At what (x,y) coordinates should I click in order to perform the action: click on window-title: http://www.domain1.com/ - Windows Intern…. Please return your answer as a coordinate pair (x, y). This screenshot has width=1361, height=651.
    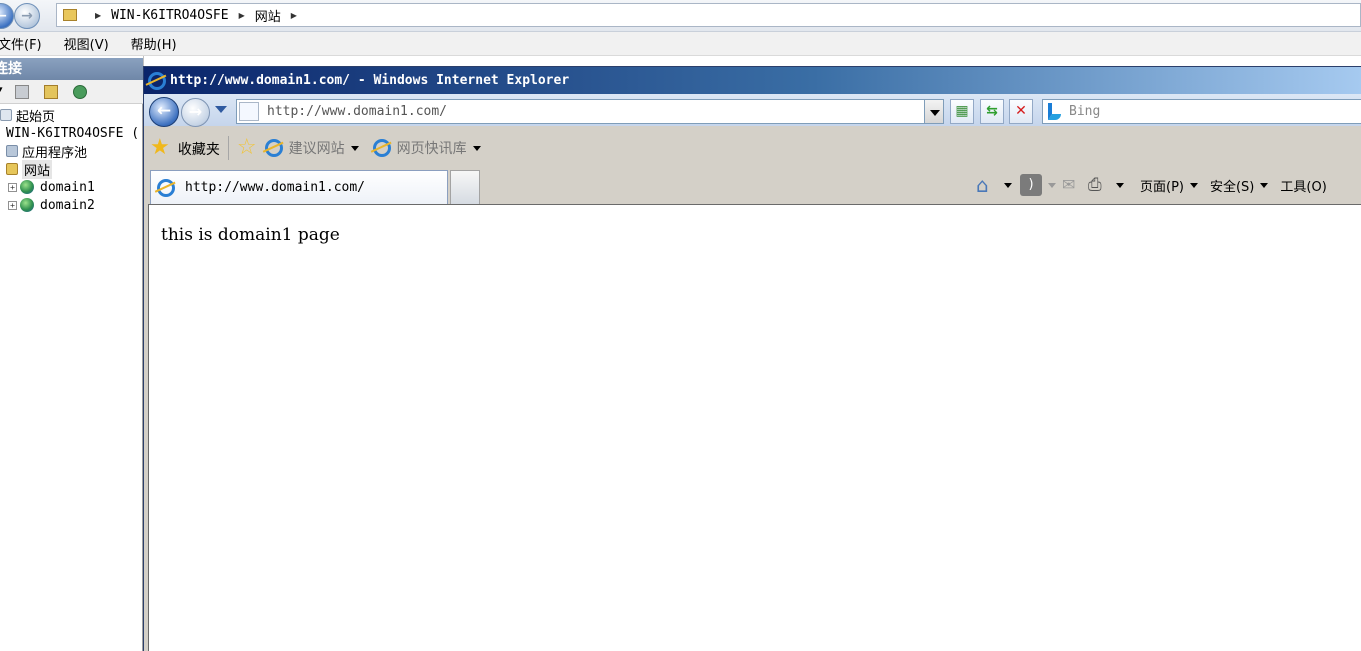
    Looking at the image, I should click on (370, 80).